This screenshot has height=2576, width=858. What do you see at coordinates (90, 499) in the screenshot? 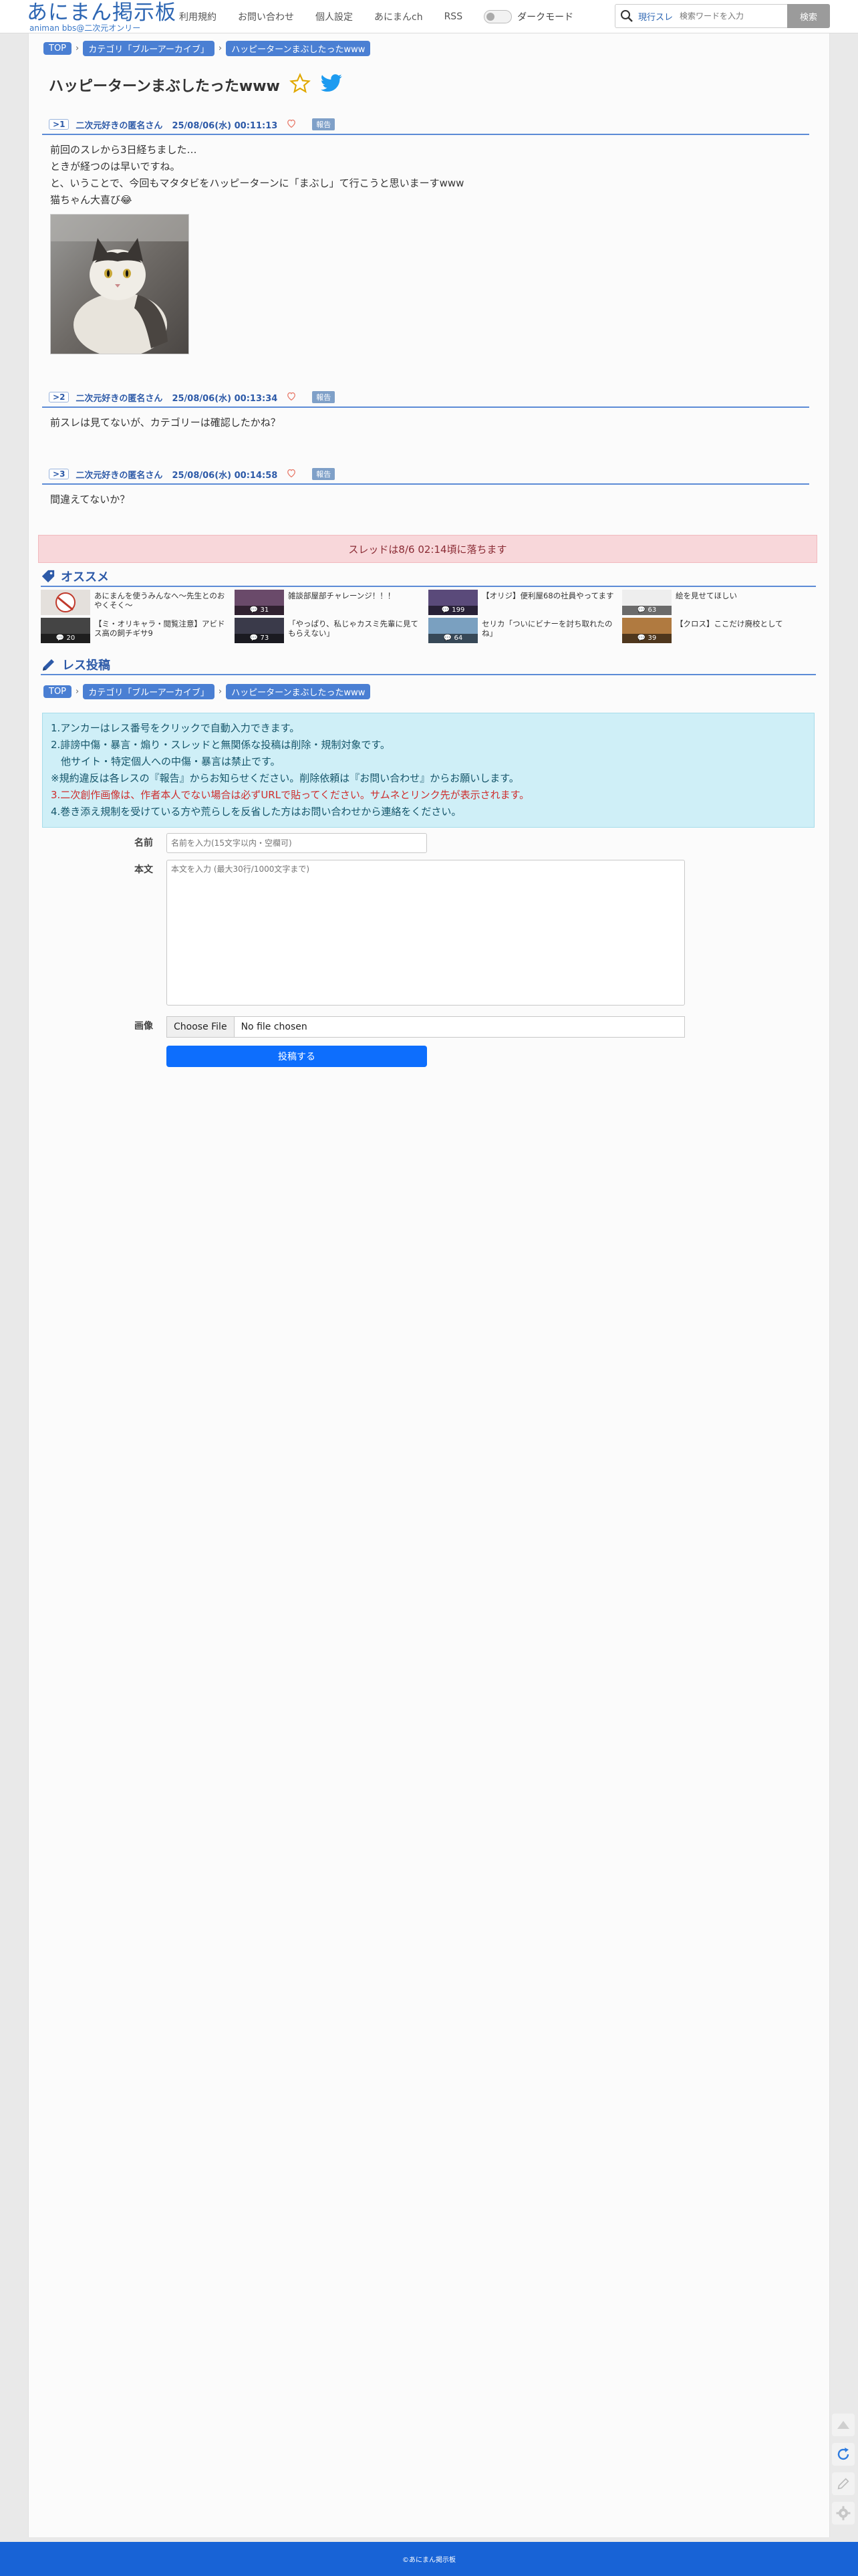
I see `post-line: 間違えてないか？` at bounding box center [90, 499].